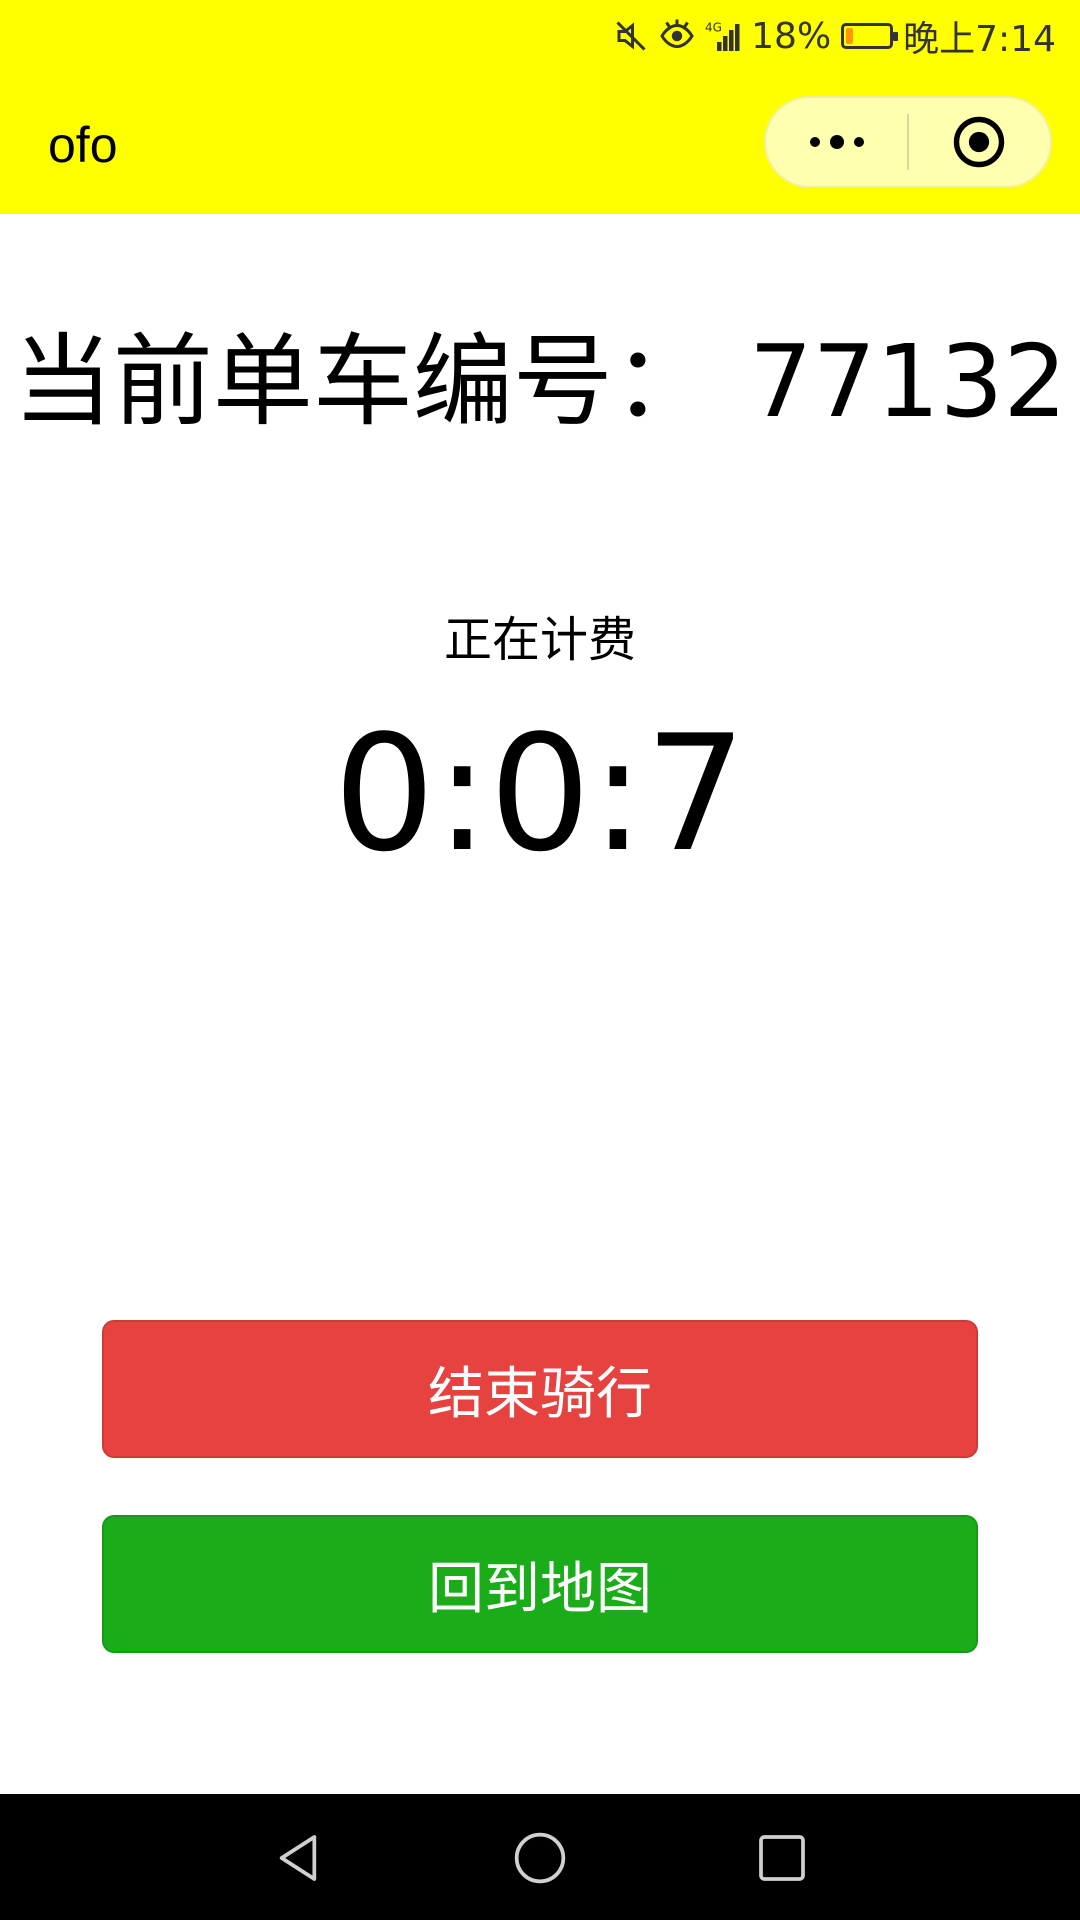  What do you see at coordinates (362, 381) in the screenshot?
I see `bike-number-label: 当前单车编号：` at bounding box center [362, 381].